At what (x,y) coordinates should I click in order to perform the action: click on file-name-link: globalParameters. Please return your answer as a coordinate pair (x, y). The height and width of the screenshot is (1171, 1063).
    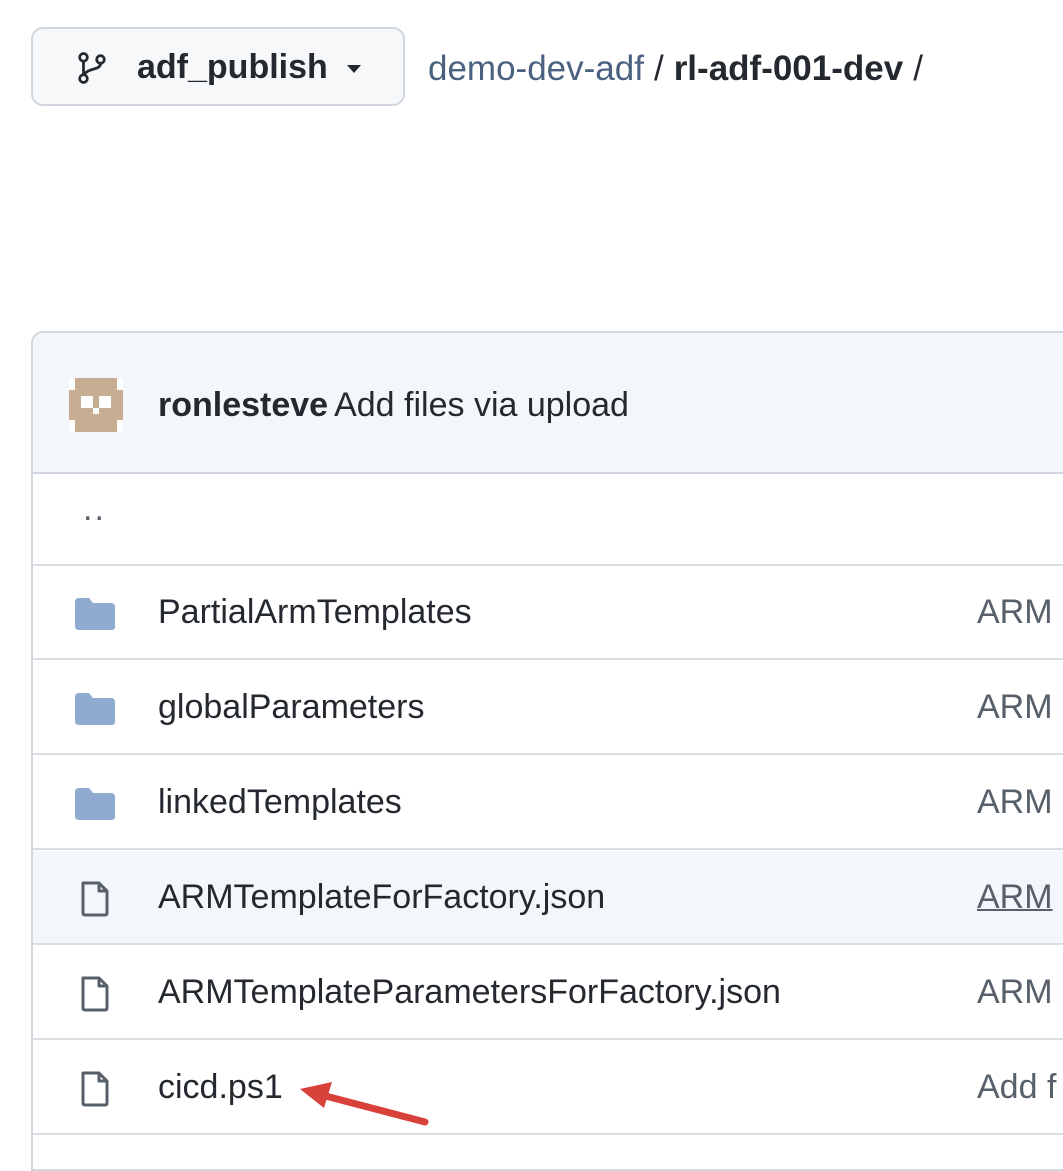
    Looking at the image, I should click on (291, 707).